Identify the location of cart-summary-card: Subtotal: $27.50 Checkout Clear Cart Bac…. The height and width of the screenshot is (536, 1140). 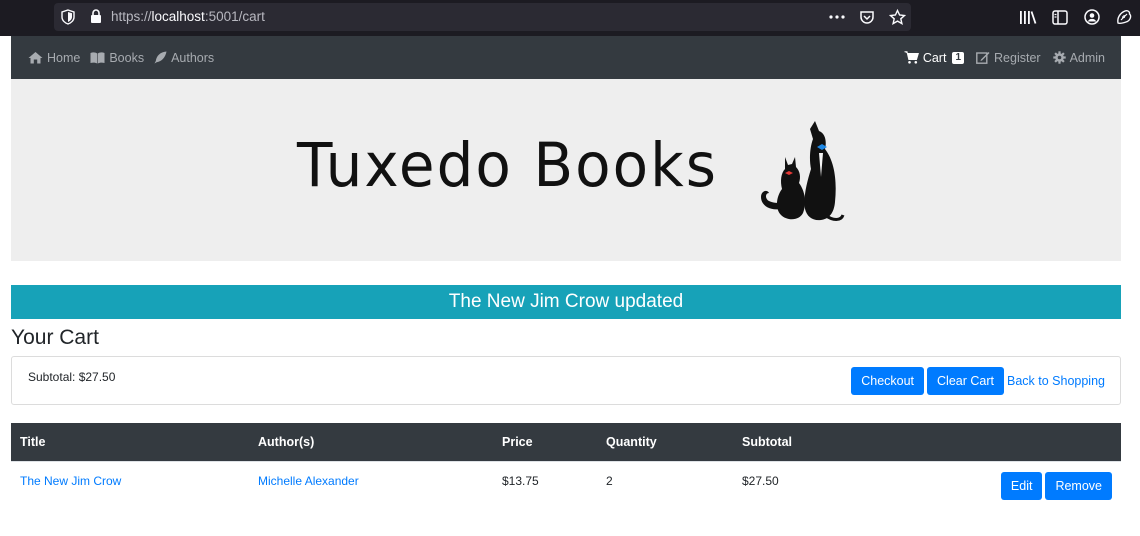
(566, 380).